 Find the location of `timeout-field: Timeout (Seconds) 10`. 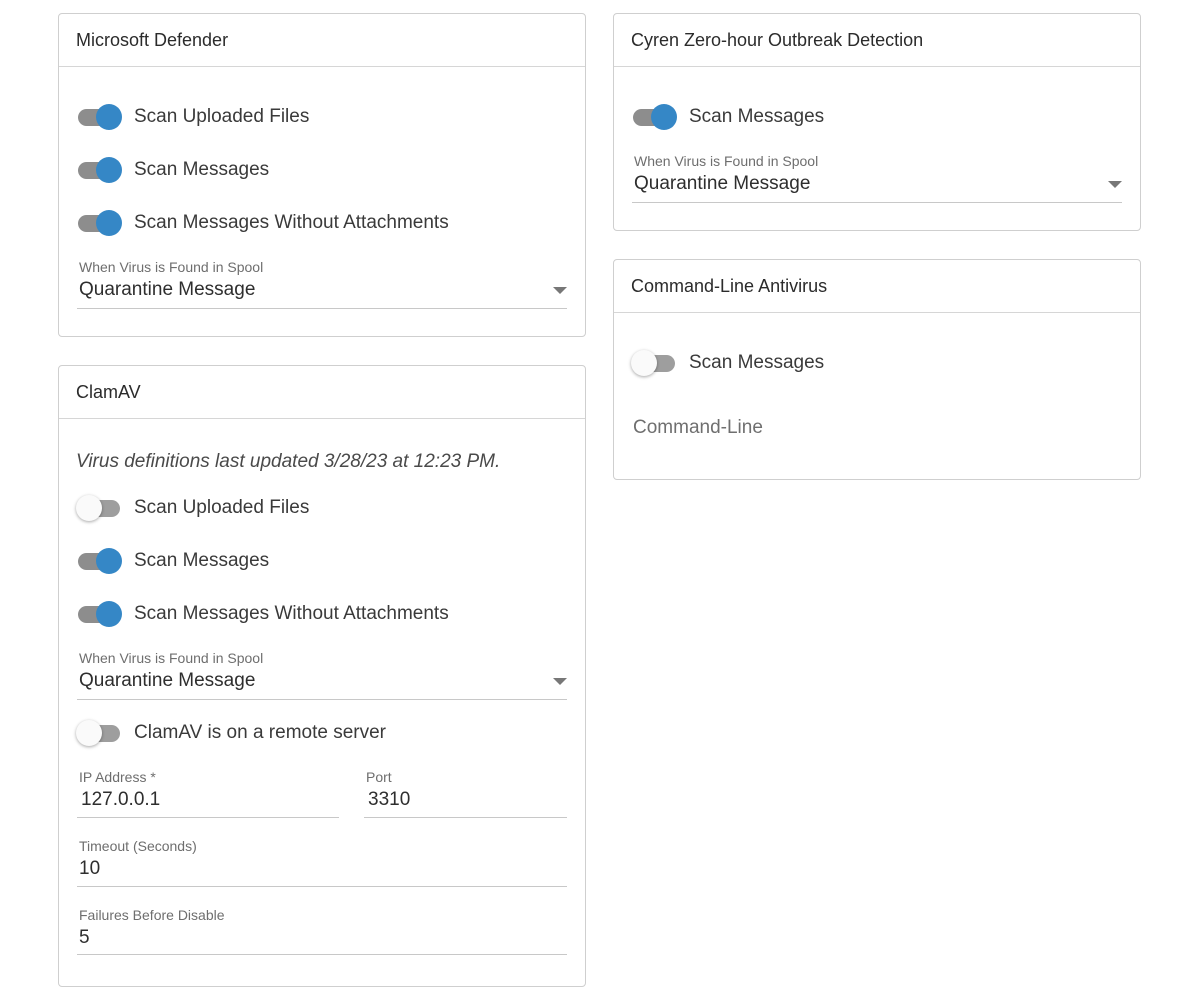

timeout-field: Timeout (Seconds) 10 is located at coordinates (322, 861).